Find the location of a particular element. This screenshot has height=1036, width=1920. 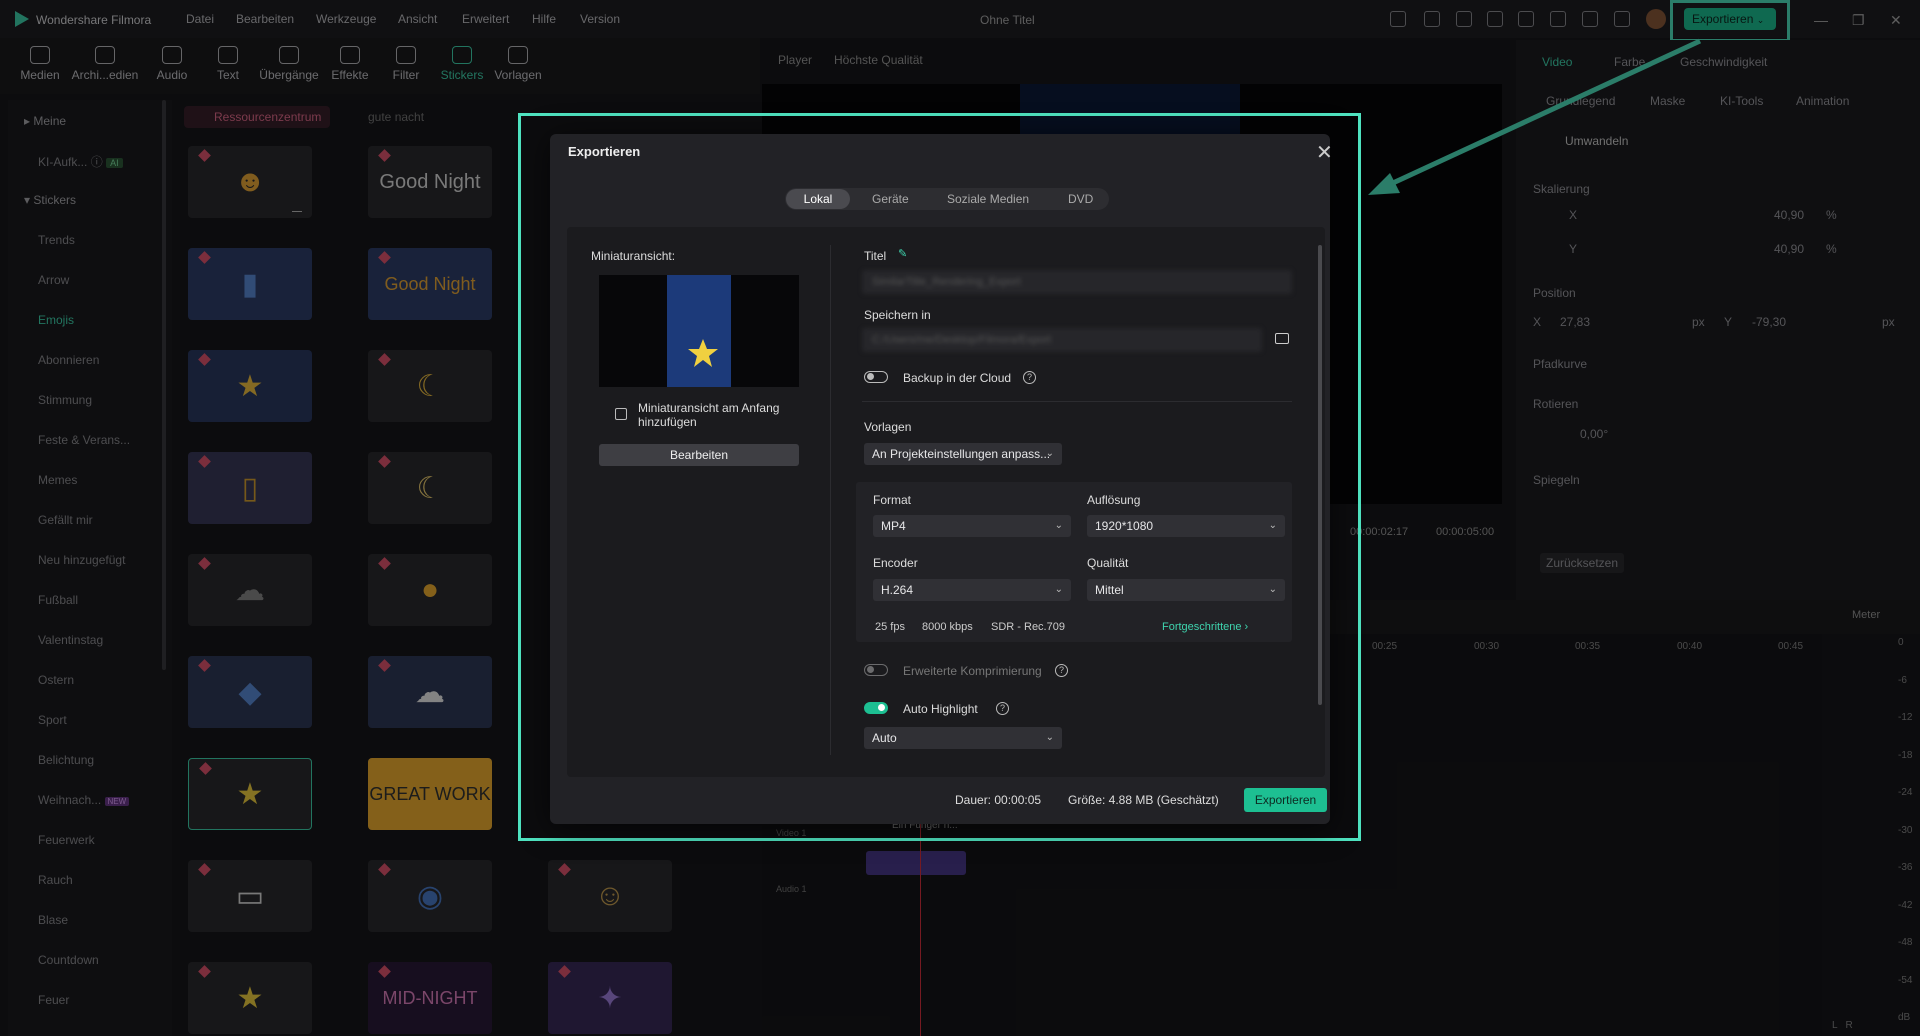

format-settings-box is located at coordinates (1074, 562).